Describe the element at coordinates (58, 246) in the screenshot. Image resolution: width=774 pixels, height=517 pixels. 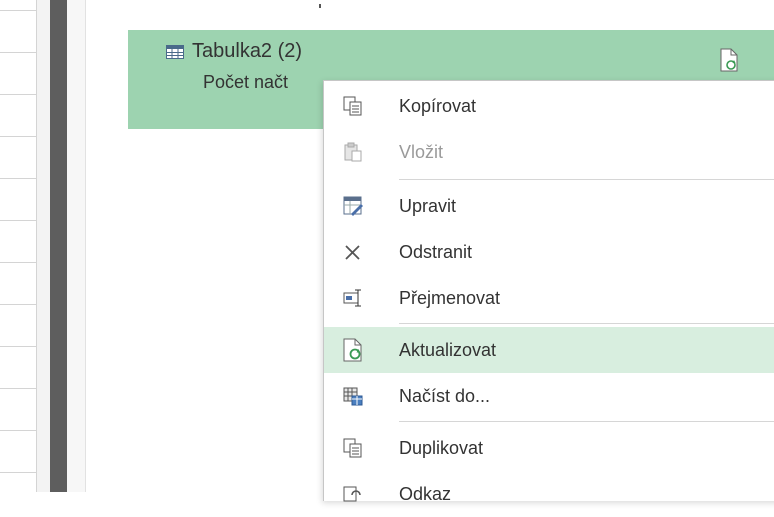
I see `pane-splitter` at that location.